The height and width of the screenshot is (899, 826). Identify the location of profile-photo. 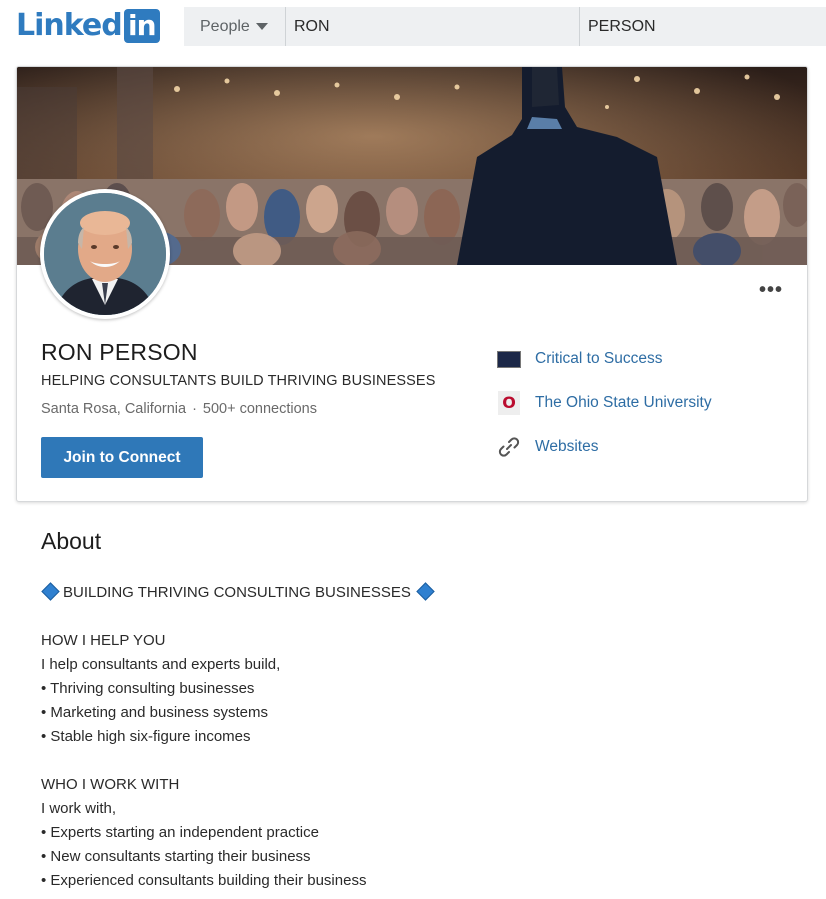
(105, 254).